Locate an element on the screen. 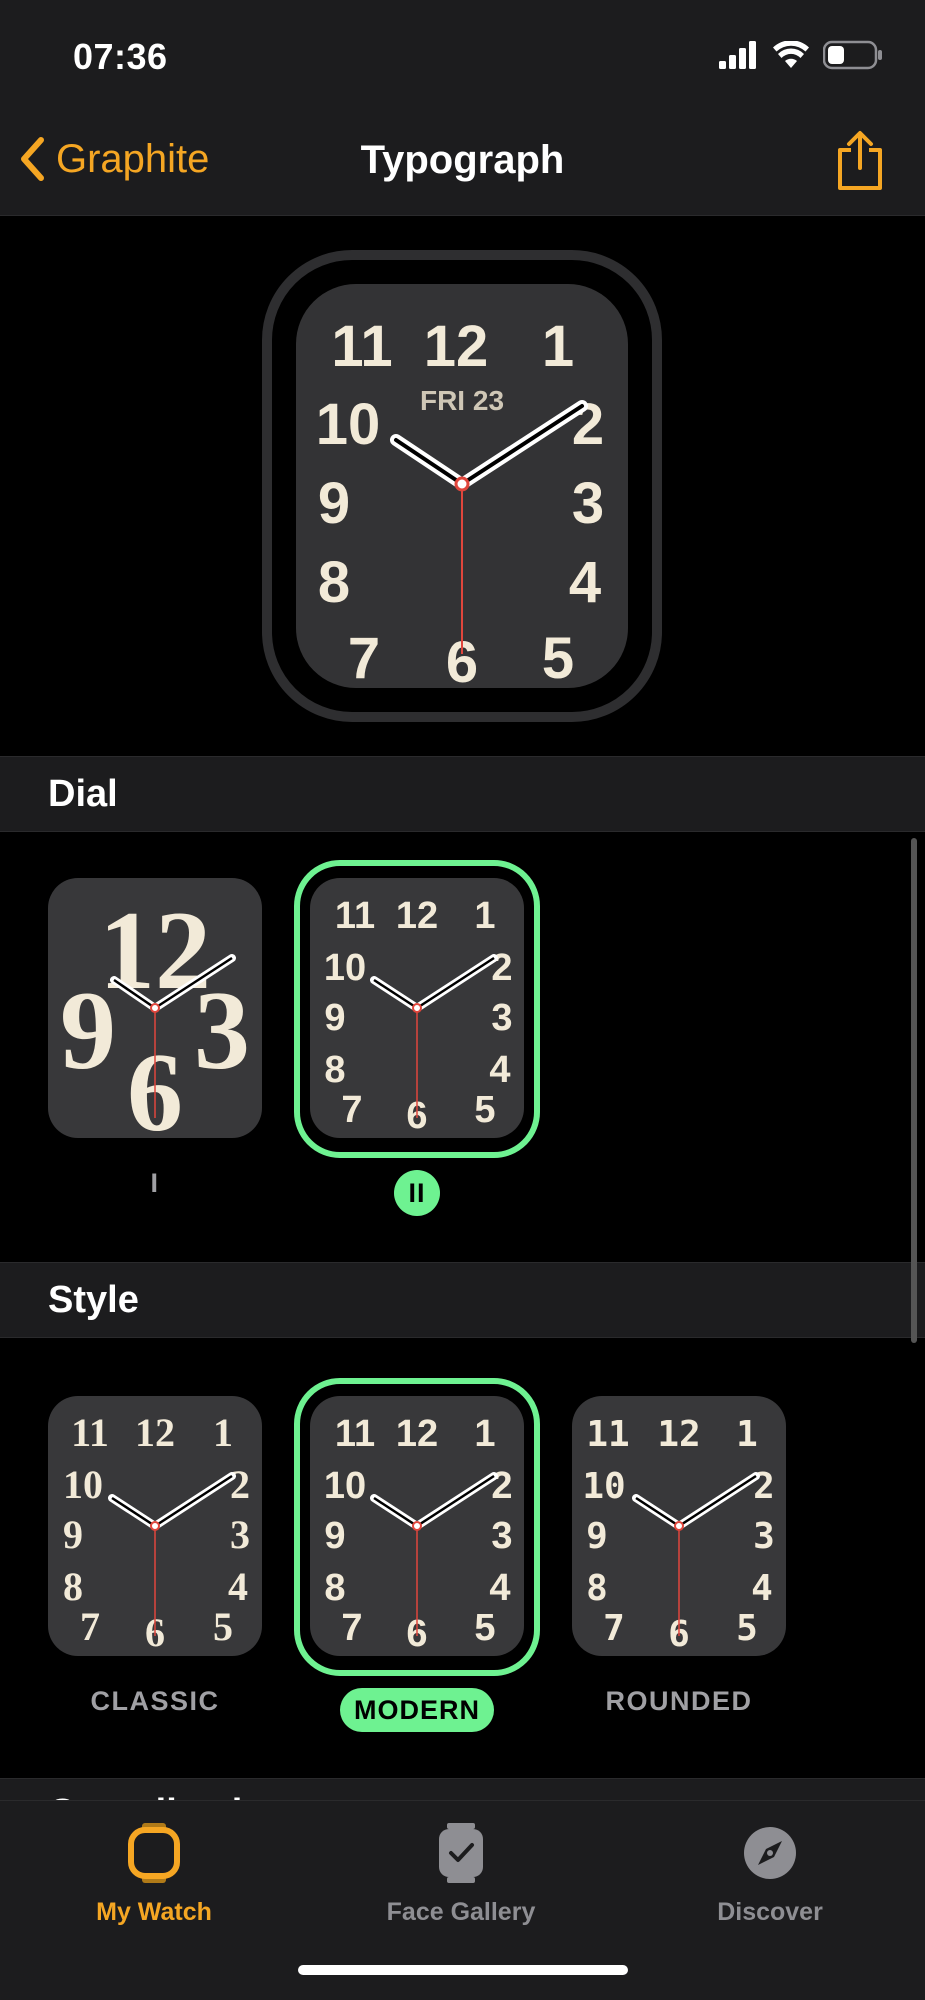 This screenshot has height=2000, width=925. home-indicator is located at coordinates (463, 1970).